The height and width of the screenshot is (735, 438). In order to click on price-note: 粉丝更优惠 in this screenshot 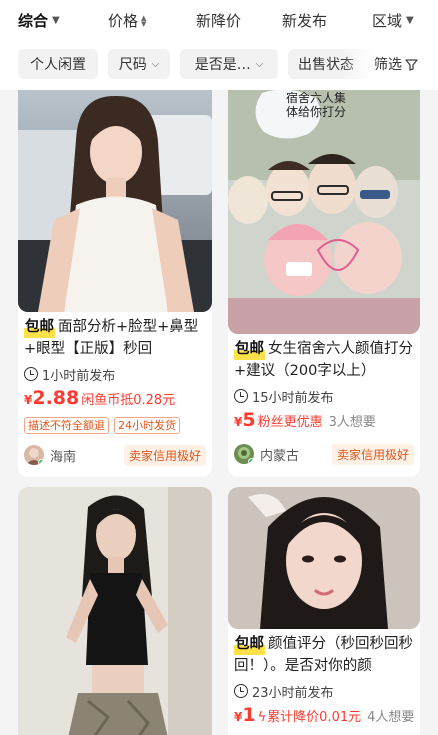, I will do `click(290, 422)`.